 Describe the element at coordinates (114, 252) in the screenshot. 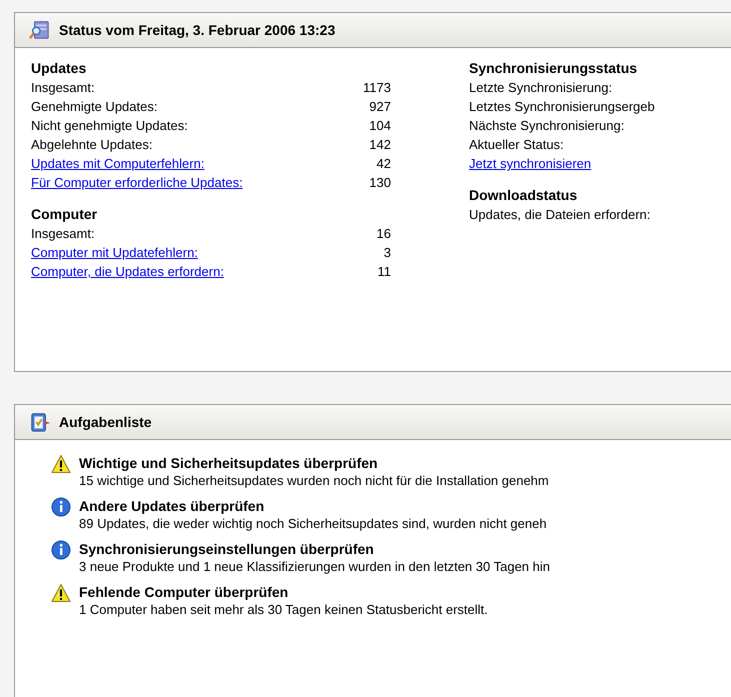

I see `link: Computer mit Updatefehlern:` at that location.